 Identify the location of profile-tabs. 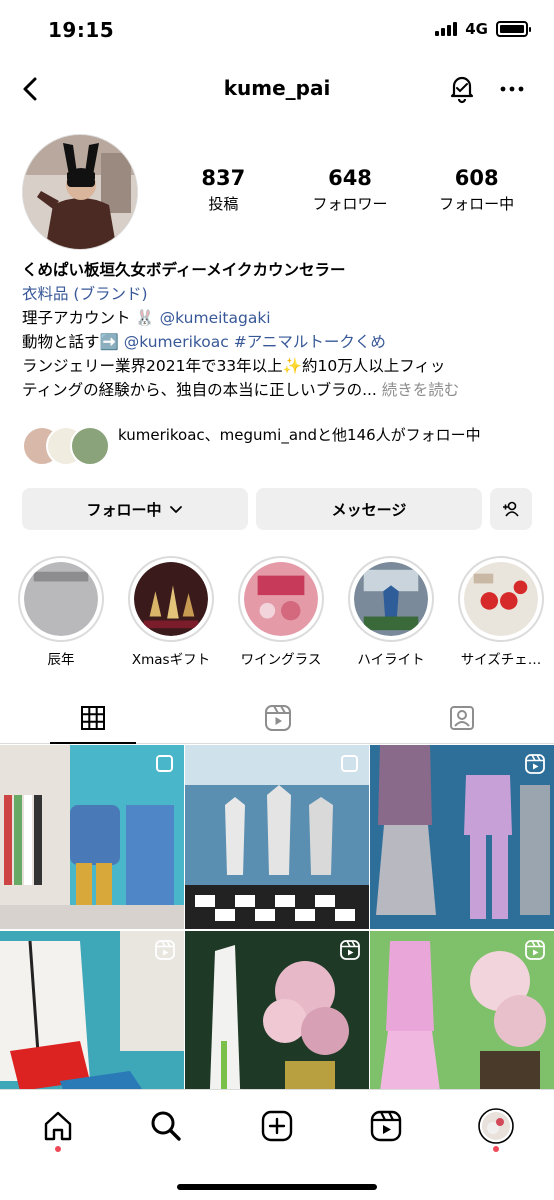
(277, 718).